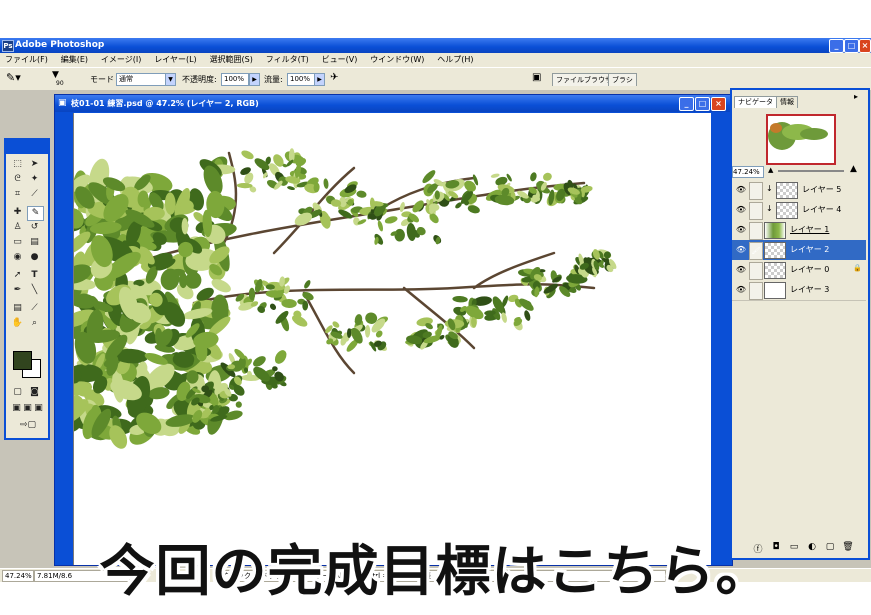 This screenshot has width=871, height=615. I want to click on zoom-tool-icon: ⌕, so click(34, 323).